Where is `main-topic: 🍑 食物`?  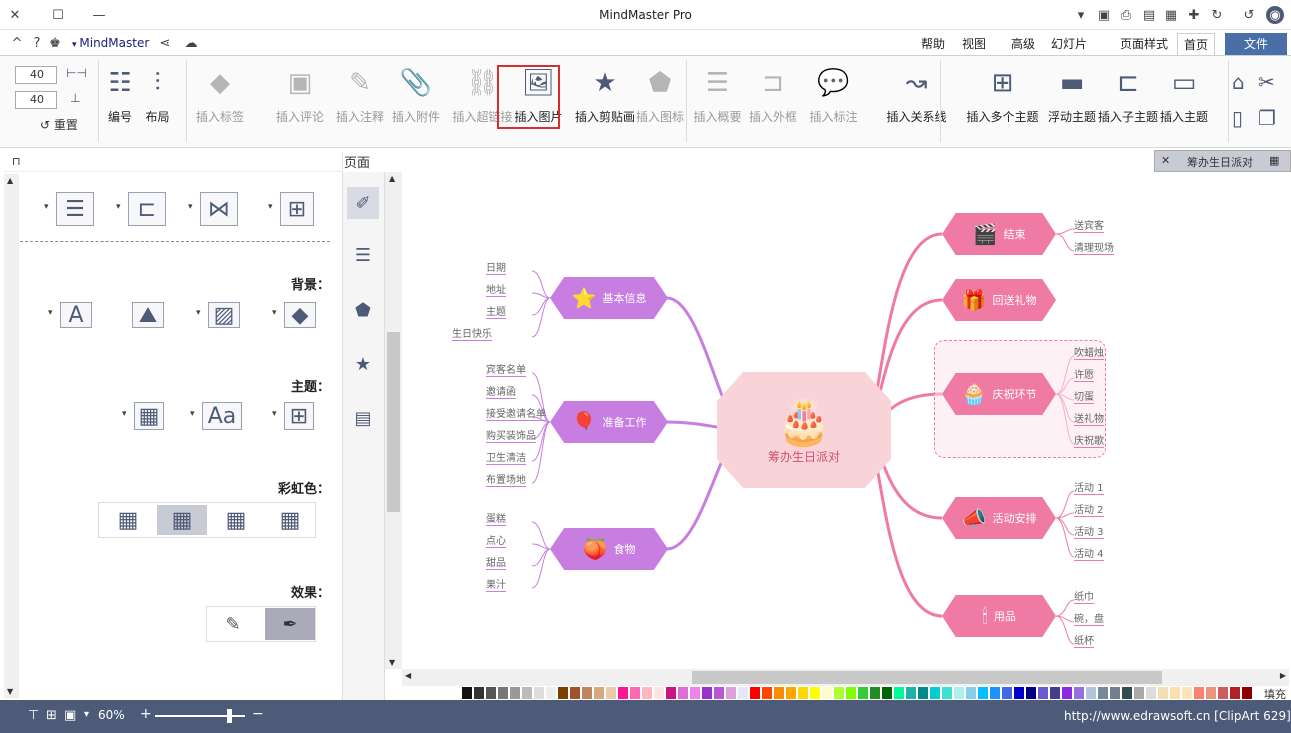 main-topic: 🍑 食物 is located at coordinates (609, 549).